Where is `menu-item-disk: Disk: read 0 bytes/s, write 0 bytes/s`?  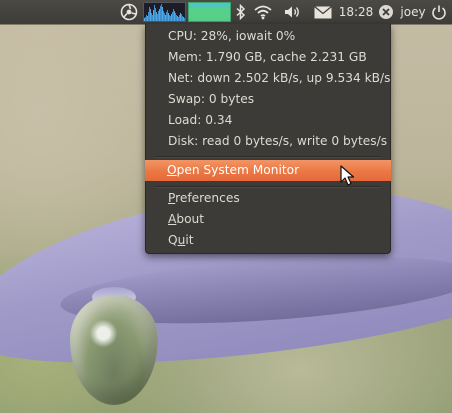 menu-item-disk: Disk: read 0 bytes/s, write 0 bytes/s is located at coordinates (268, 141).